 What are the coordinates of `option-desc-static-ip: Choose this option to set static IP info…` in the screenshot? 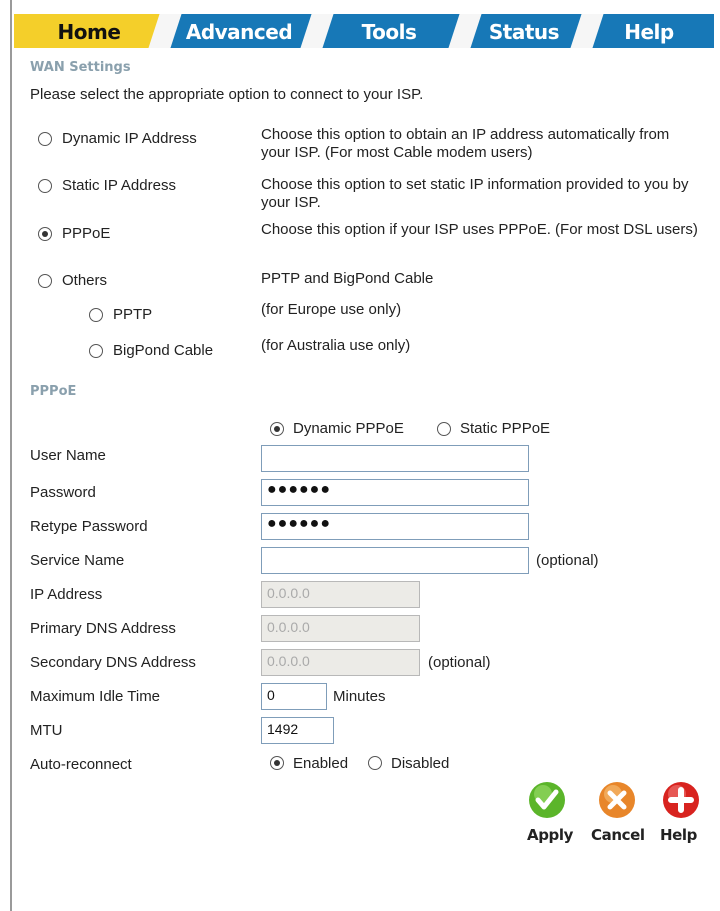 It's located at (475, 193).